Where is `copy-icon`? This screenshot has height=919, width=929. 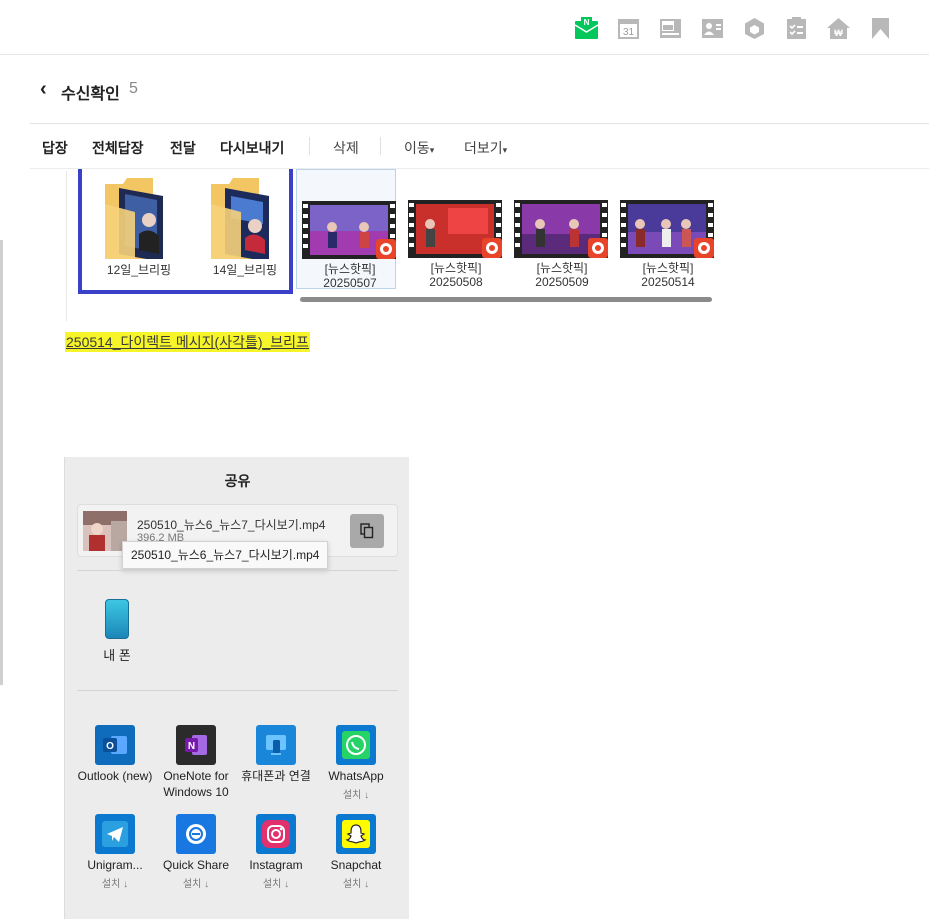
copy-icon is located at coordinates (367, 531).